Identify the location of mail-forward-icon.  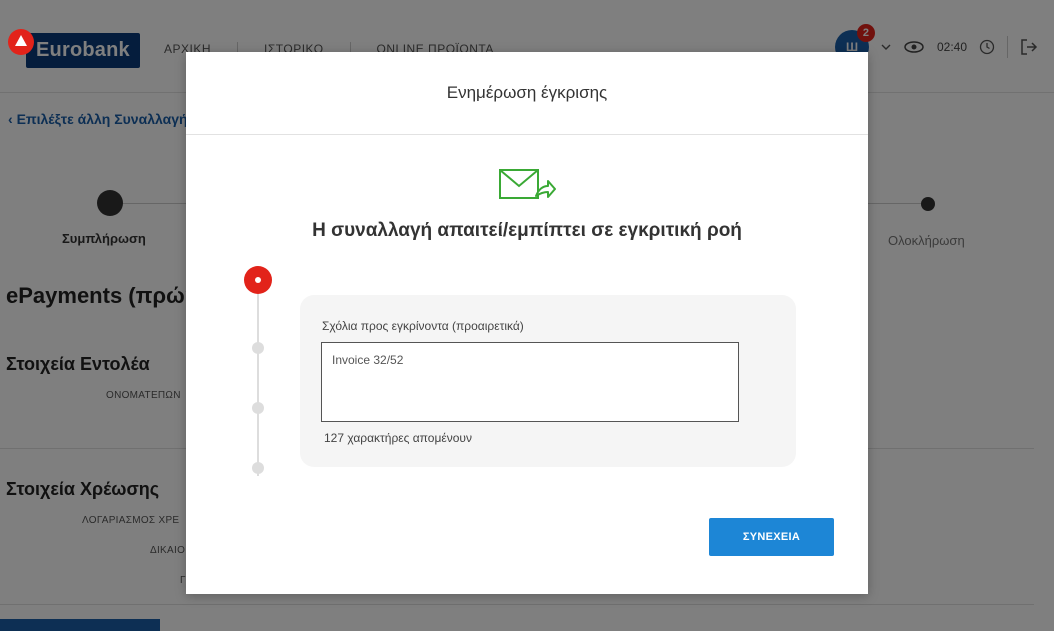
(527, 188).